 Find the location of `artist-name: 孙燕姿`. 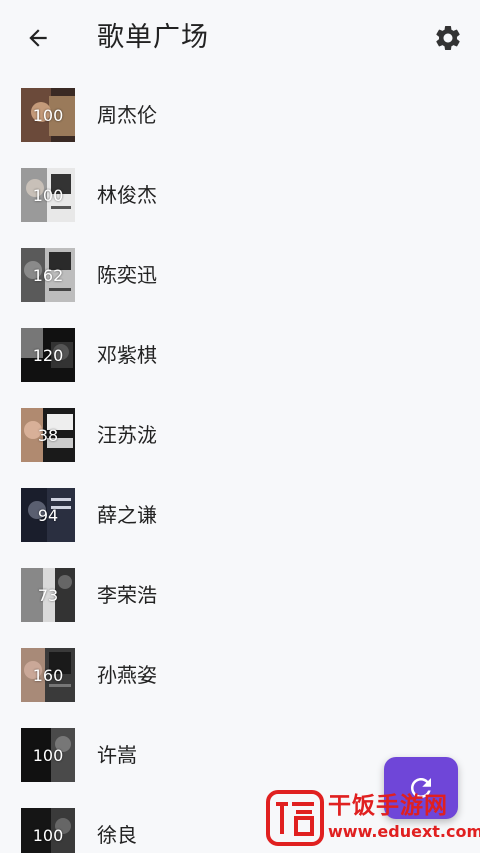

artist-name: 孙燕姿 is located at coordinates (127, 675).